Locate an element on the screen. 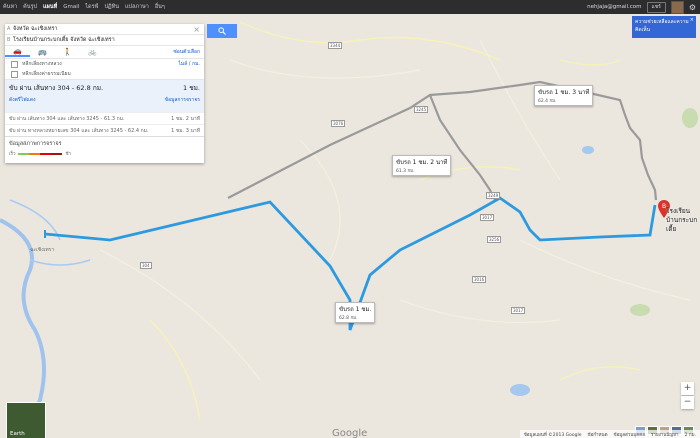  scale-bar: 2 กม. is located at coordinates (690, 435).